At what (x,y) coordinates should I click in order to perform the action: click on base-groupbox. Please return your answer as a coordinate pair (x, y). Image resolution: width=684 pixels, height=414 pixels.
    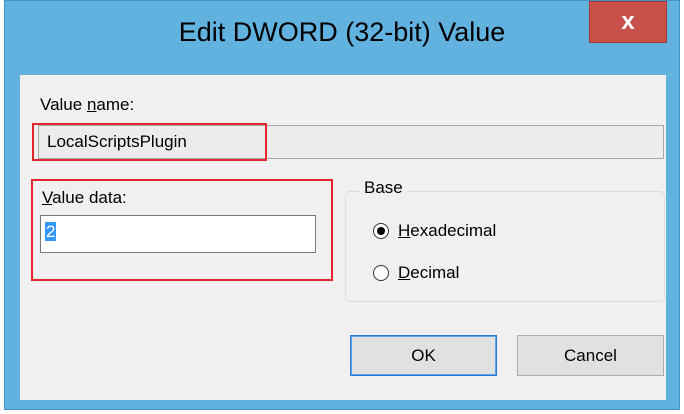
    Looking at the image, I should click on (505, 246).